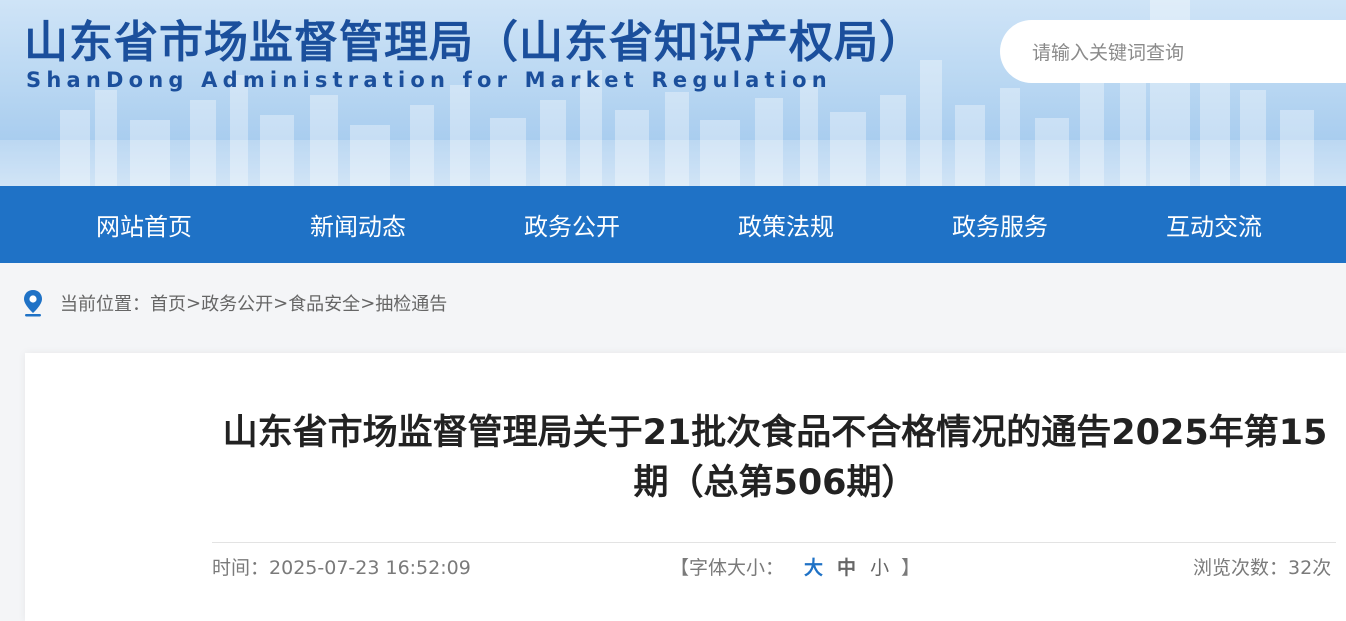 This screenshot has width=1346, height=621. I want to click on publish-time-value: 2025-07-23 16:52:09, so click(370, 568).